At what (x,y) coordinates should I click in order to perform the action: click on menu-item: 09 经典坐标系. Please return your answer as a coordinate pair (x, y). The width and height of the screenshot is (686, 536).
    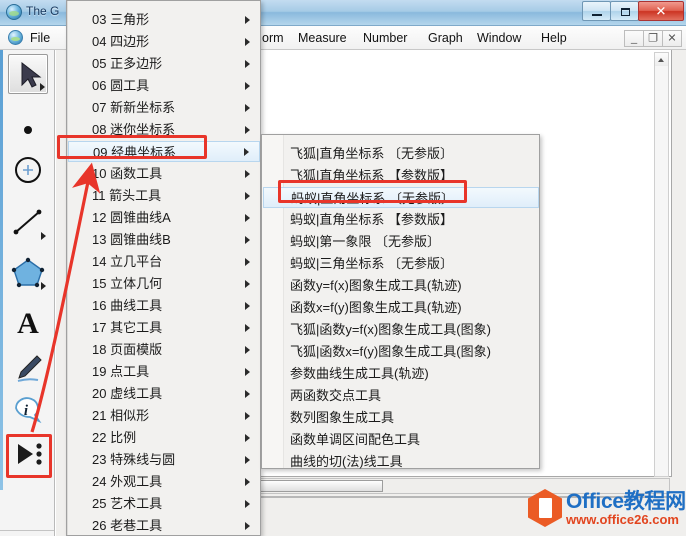
    Looking at the image, I should click on (164, 151).